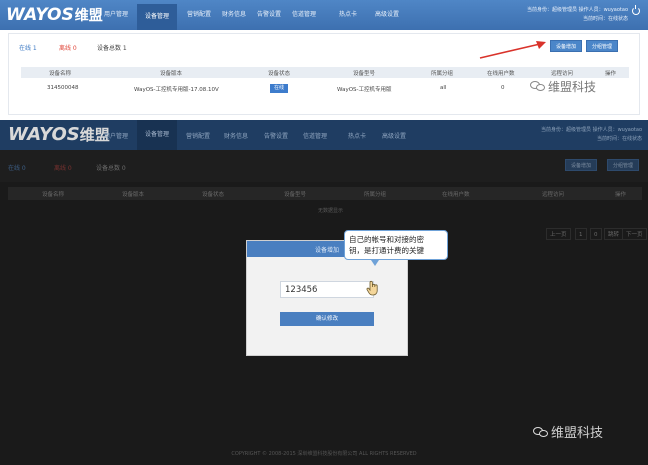  Describe the element at coordinates (28, 47) in the screenshot. I see `online-count: 在线 1` at that location.